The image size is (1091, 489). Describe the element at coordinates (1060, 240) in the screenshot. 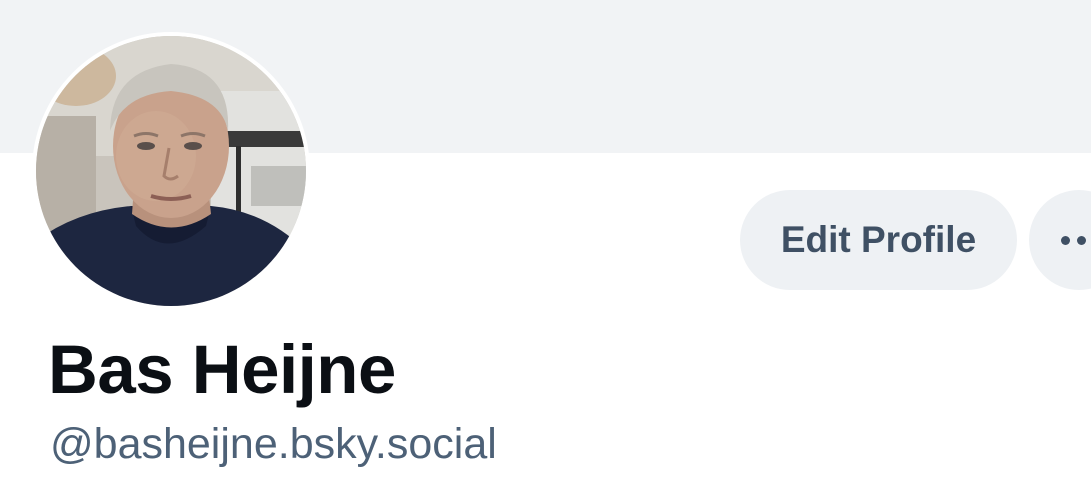

I see `more-options-button` at that location.